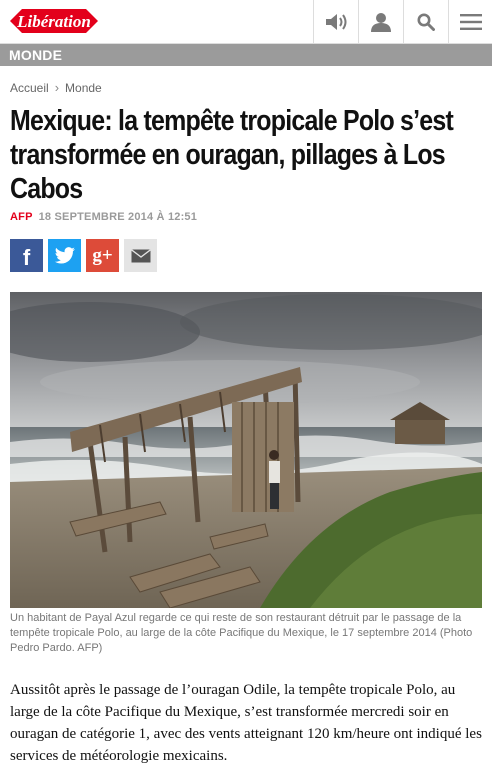  I want to click on share-facebook-button: f, so click(26, 255).